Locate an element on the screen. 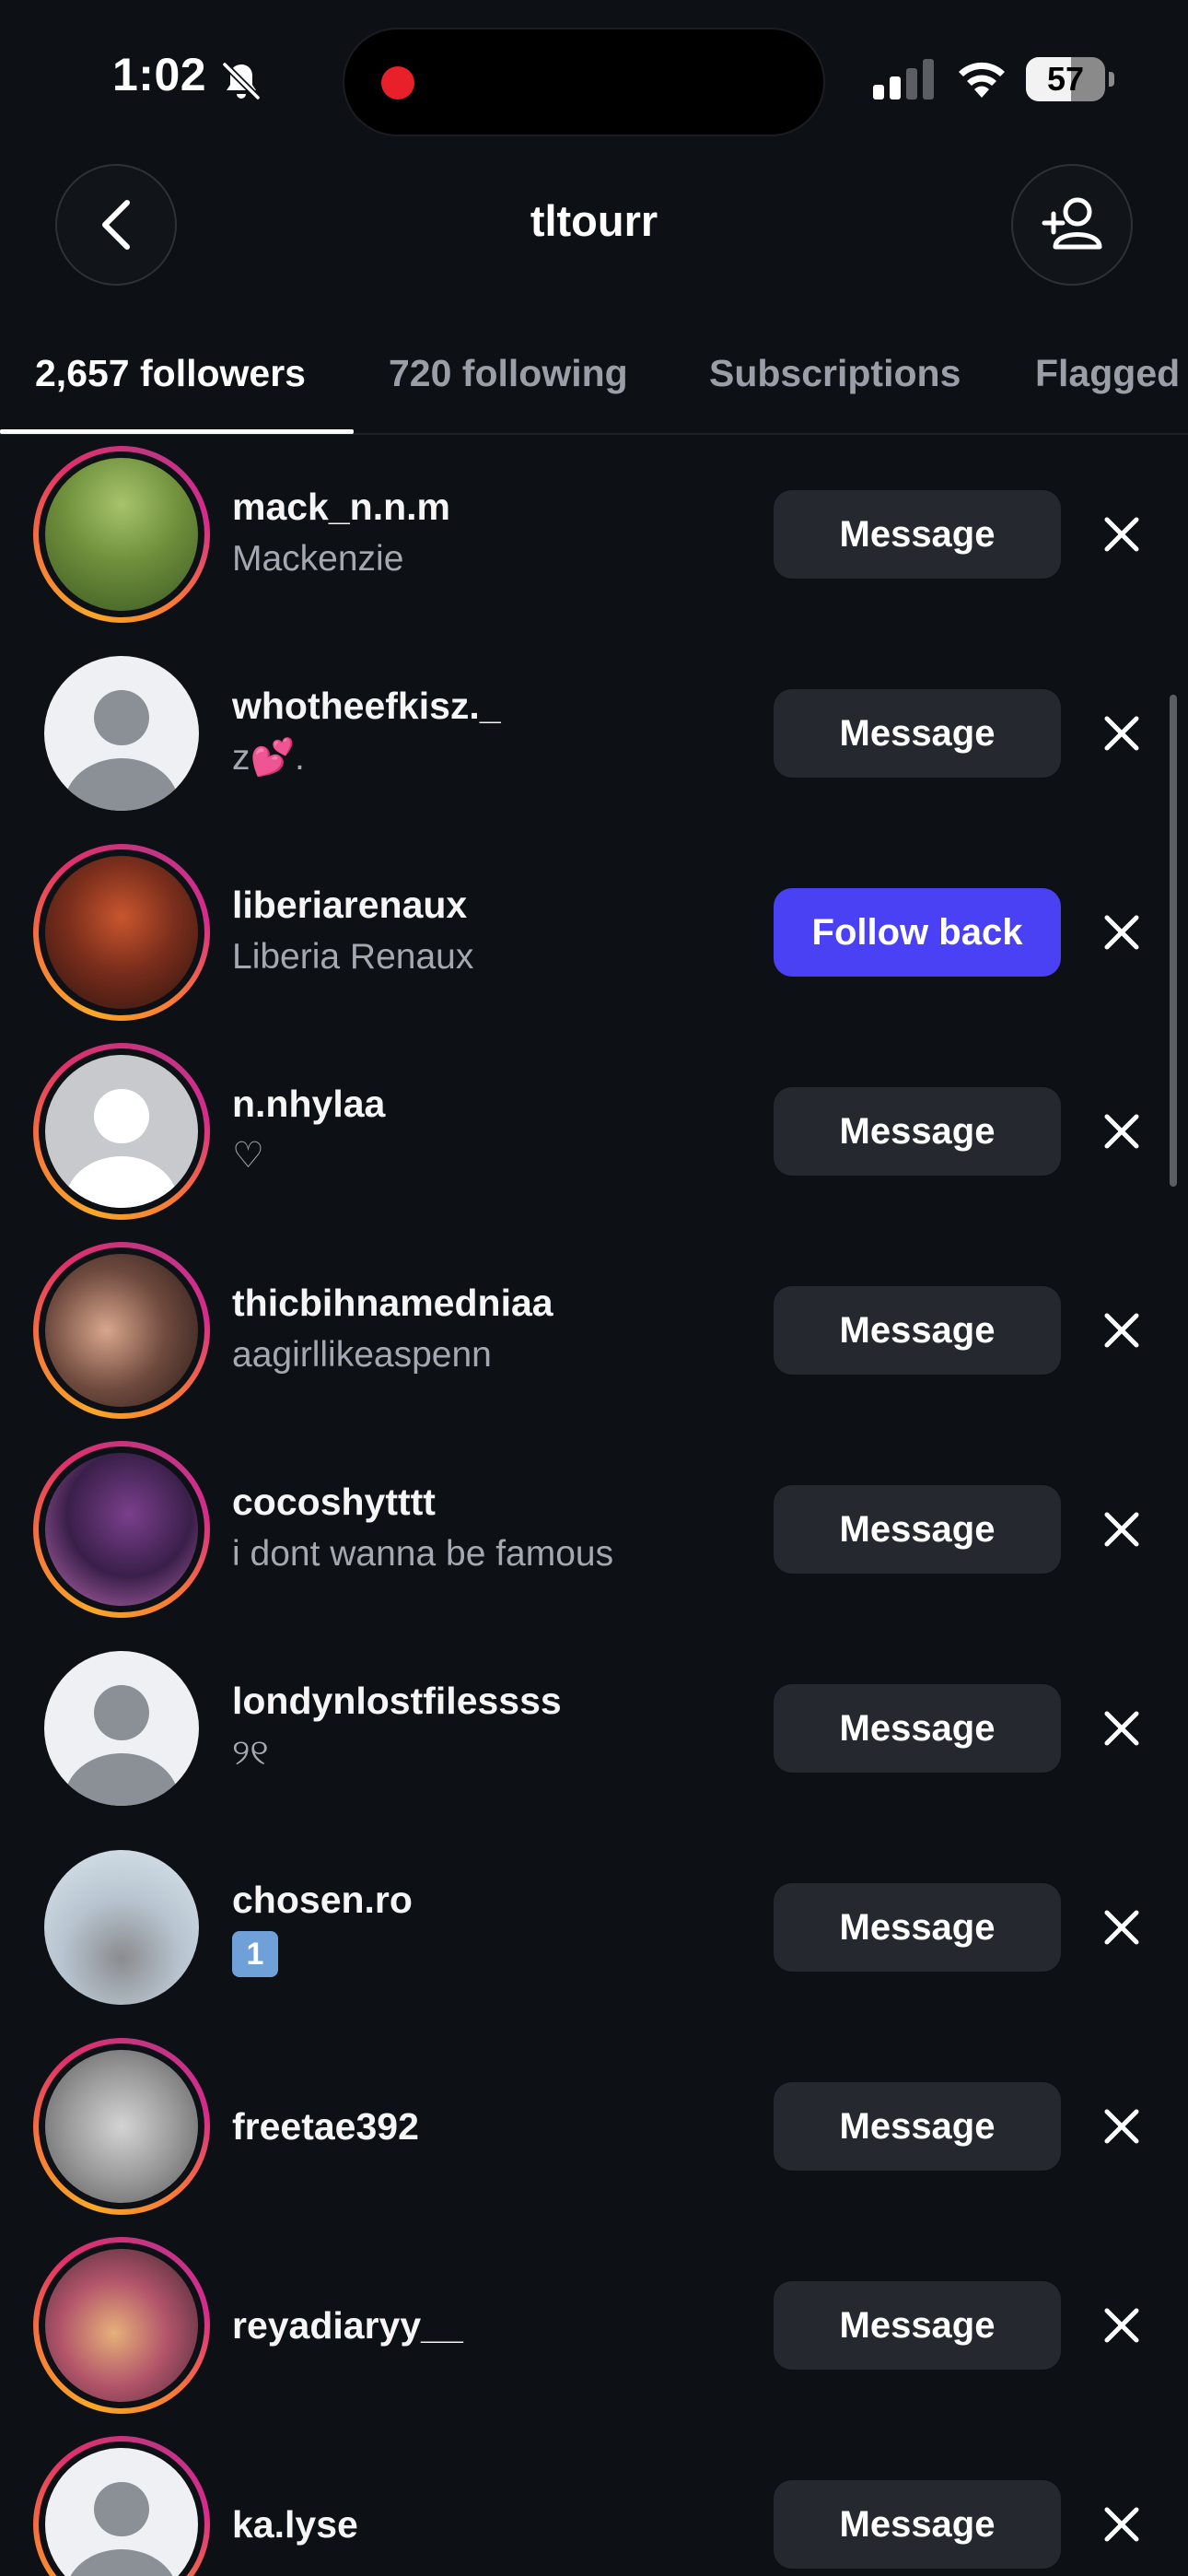  follower-row: reyadiaryy__ Message is located at coordinates (594, 2327).